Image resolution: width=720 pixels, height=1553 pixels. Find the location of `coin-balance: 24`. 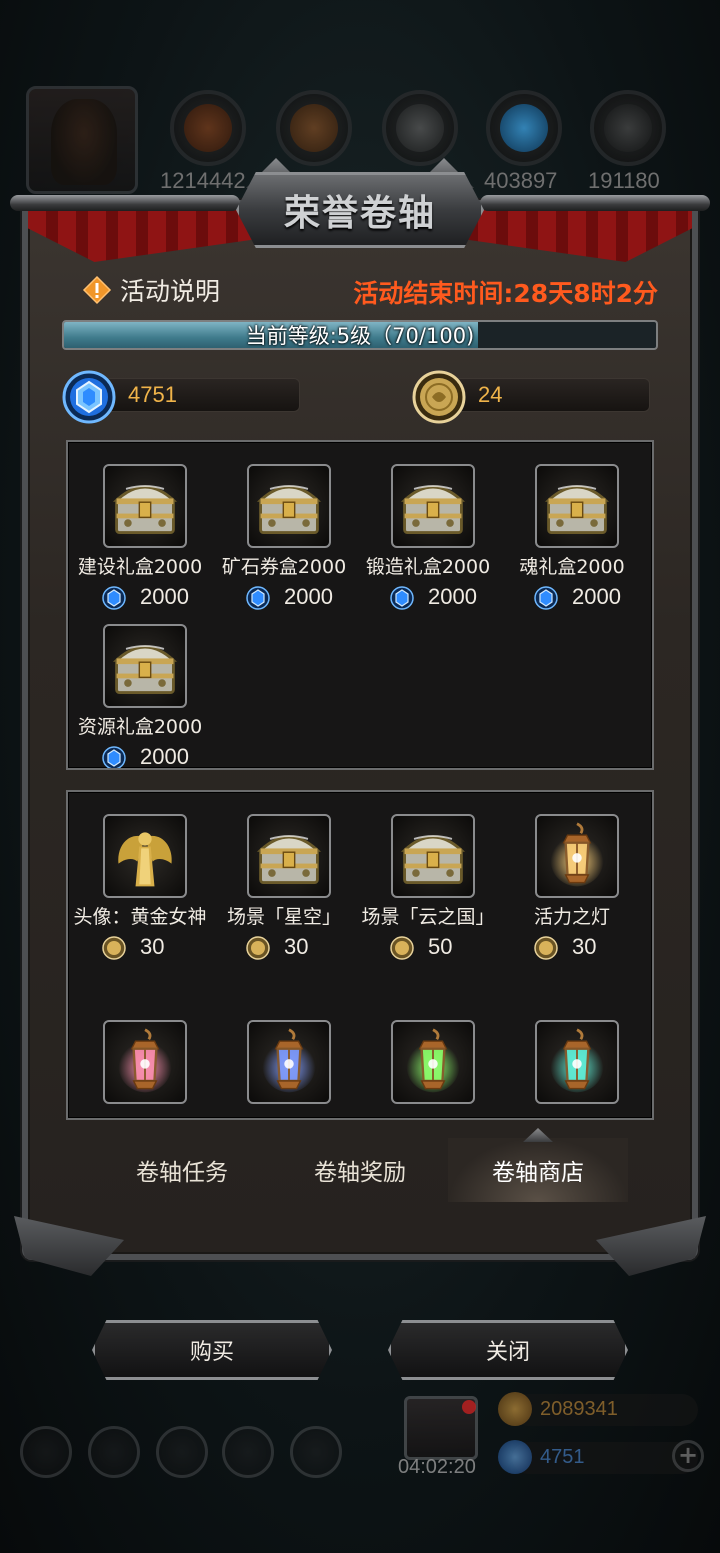

coin-balance: 24 is located at coordinates (532, 397).